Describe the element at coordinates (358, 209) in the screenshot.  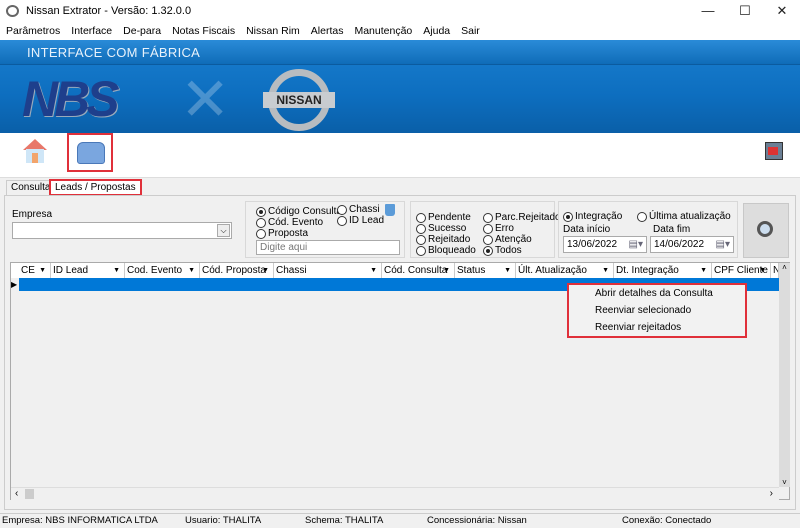
I see `radio-chassi: Chassi` at that location.